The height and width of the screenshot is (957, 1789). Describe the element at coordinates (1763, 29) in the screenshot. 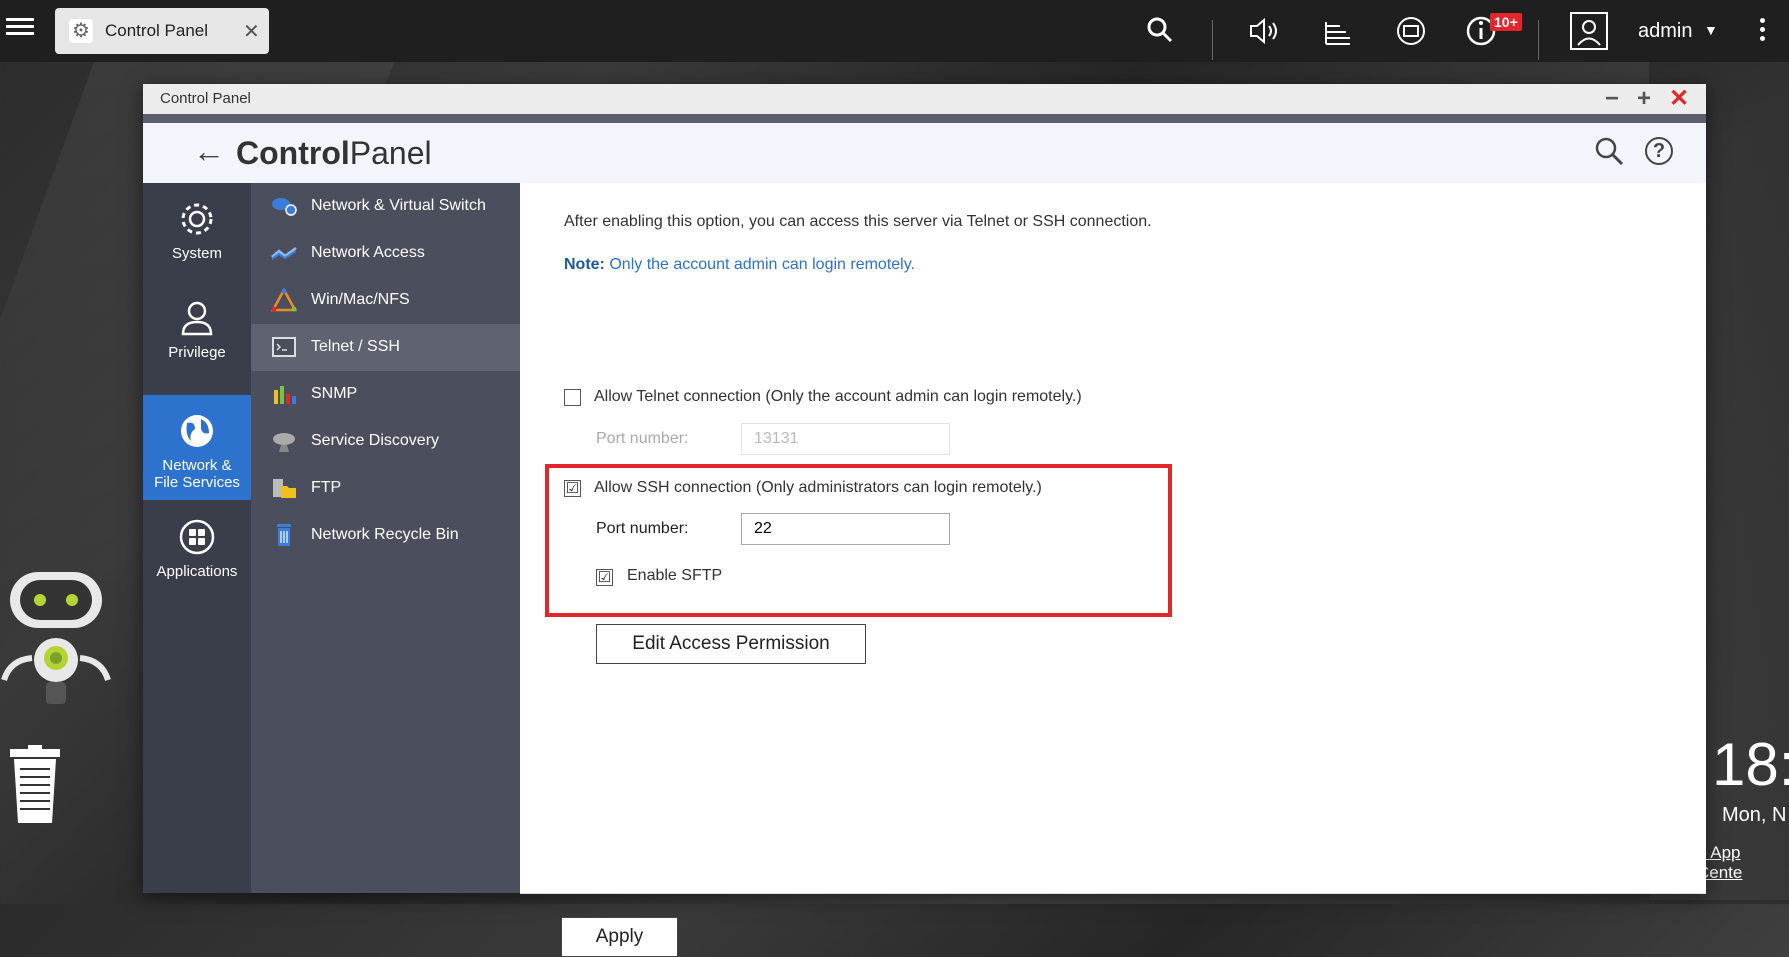

I see `more-options-icon` at that location.